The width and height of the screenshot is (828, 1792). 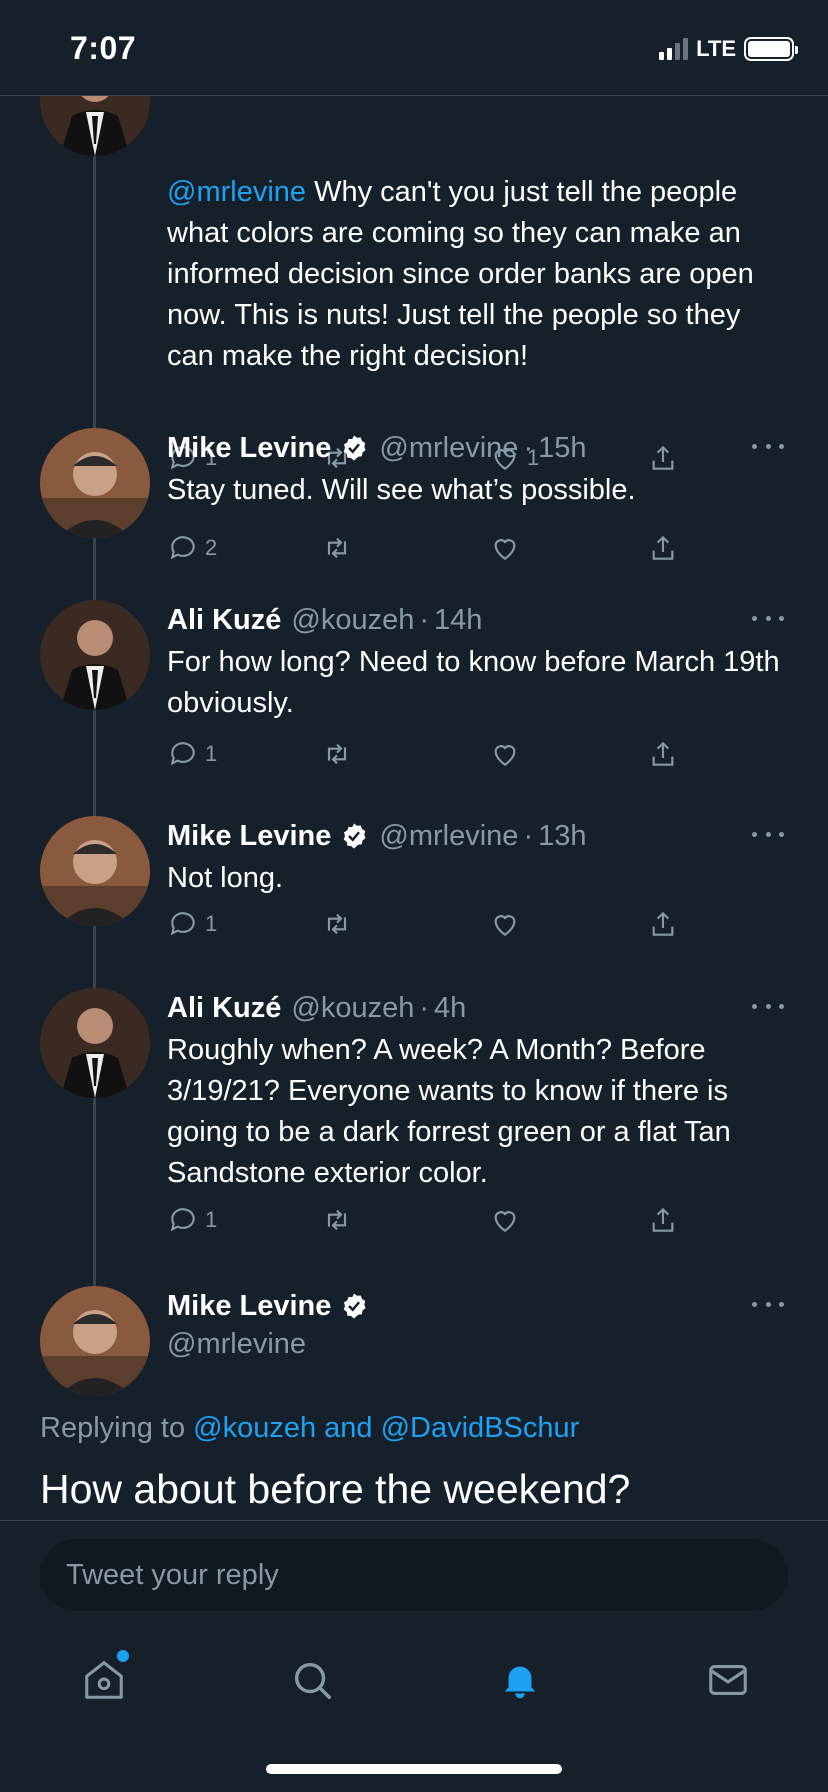 I want to click on signal-icon, so click(x=674, y=49).